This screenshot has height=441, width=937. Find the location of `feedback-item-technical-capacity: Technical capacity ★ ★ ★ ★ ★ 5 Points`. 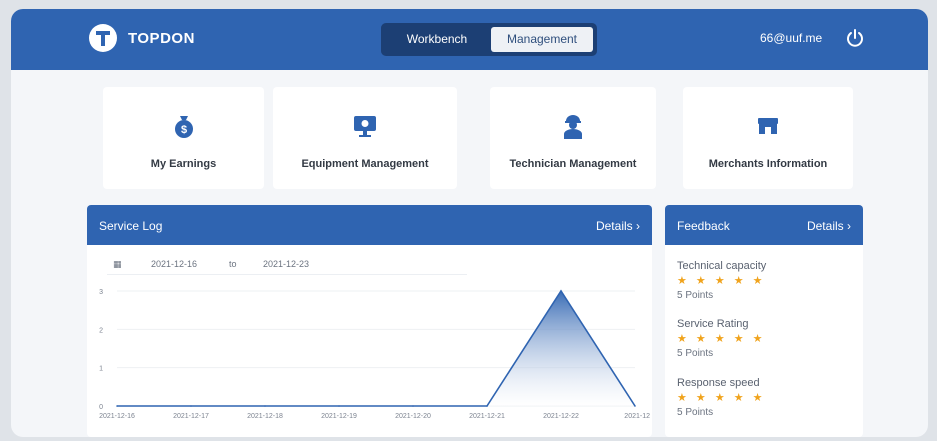

feedback-item-technical-capacity: Technical capacity ★ ★ ★ ★ ★ 5 Points is located at coordinates (721, 280).